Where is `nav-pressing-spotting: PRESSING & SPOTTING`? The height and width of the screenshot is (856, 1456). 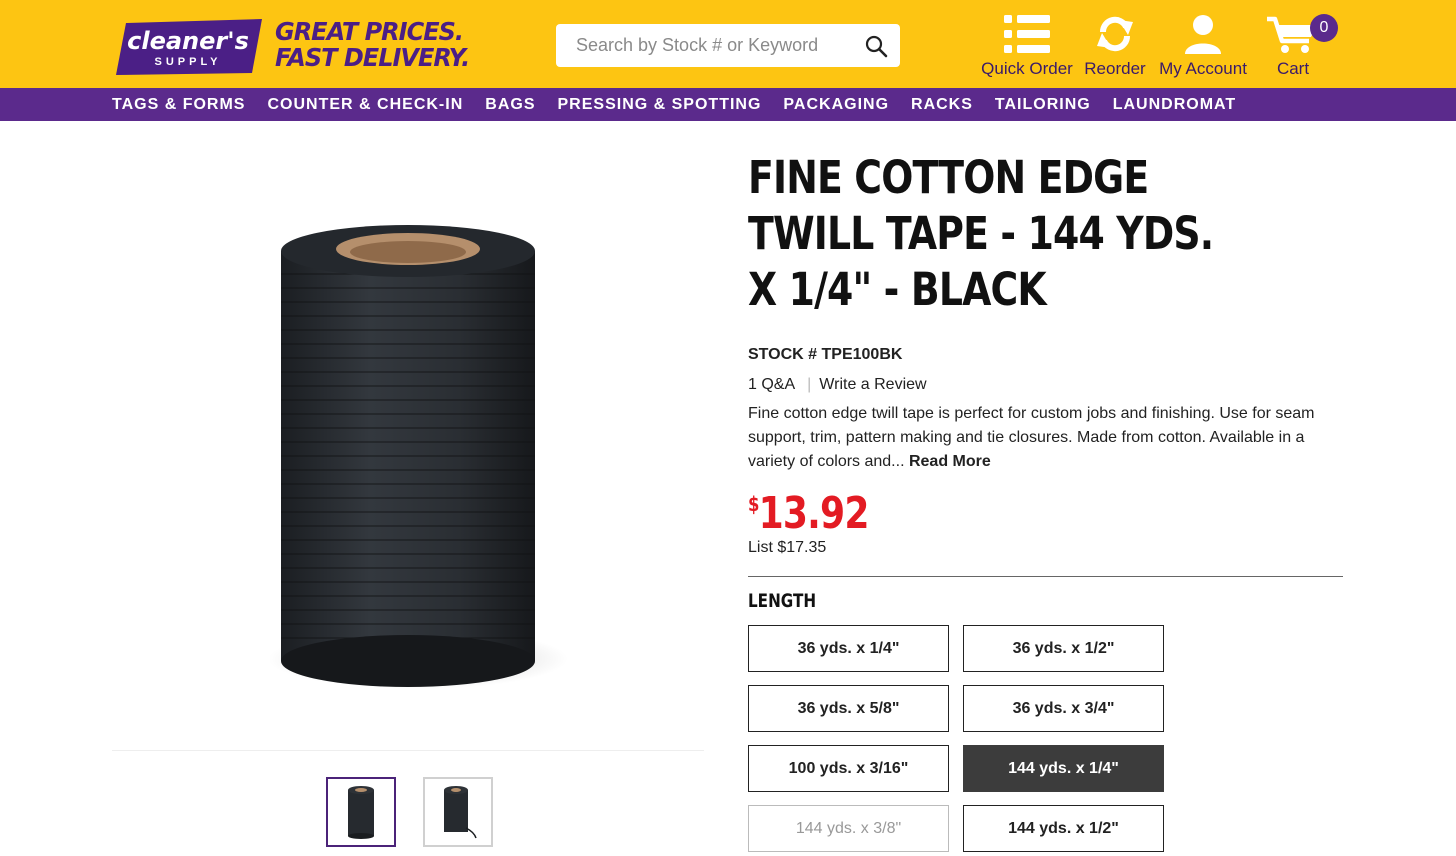 nav-pressing-spotting: PRESSING & SPOTTING is located at coordinates (660, 105).